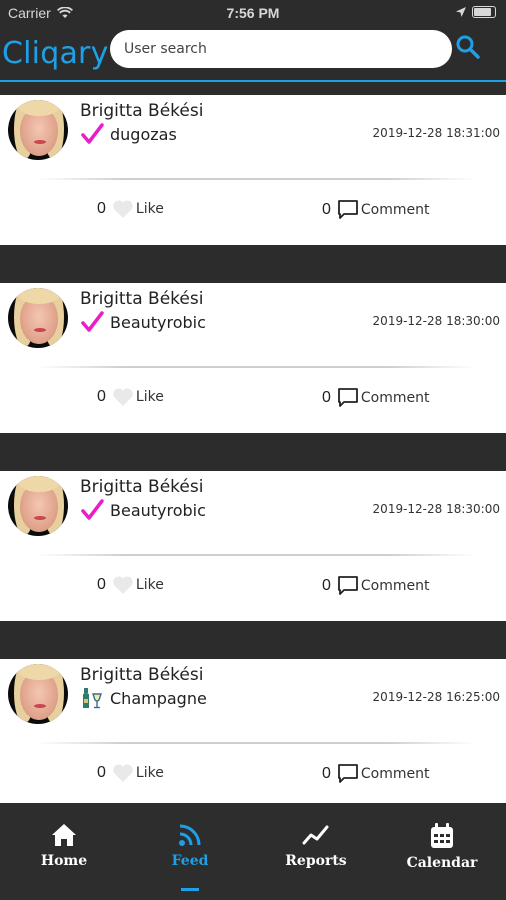 Image resolution: width=506 pixels, height=900 pixels. I want to click on post-activity: Champagne, so click(143, 698).